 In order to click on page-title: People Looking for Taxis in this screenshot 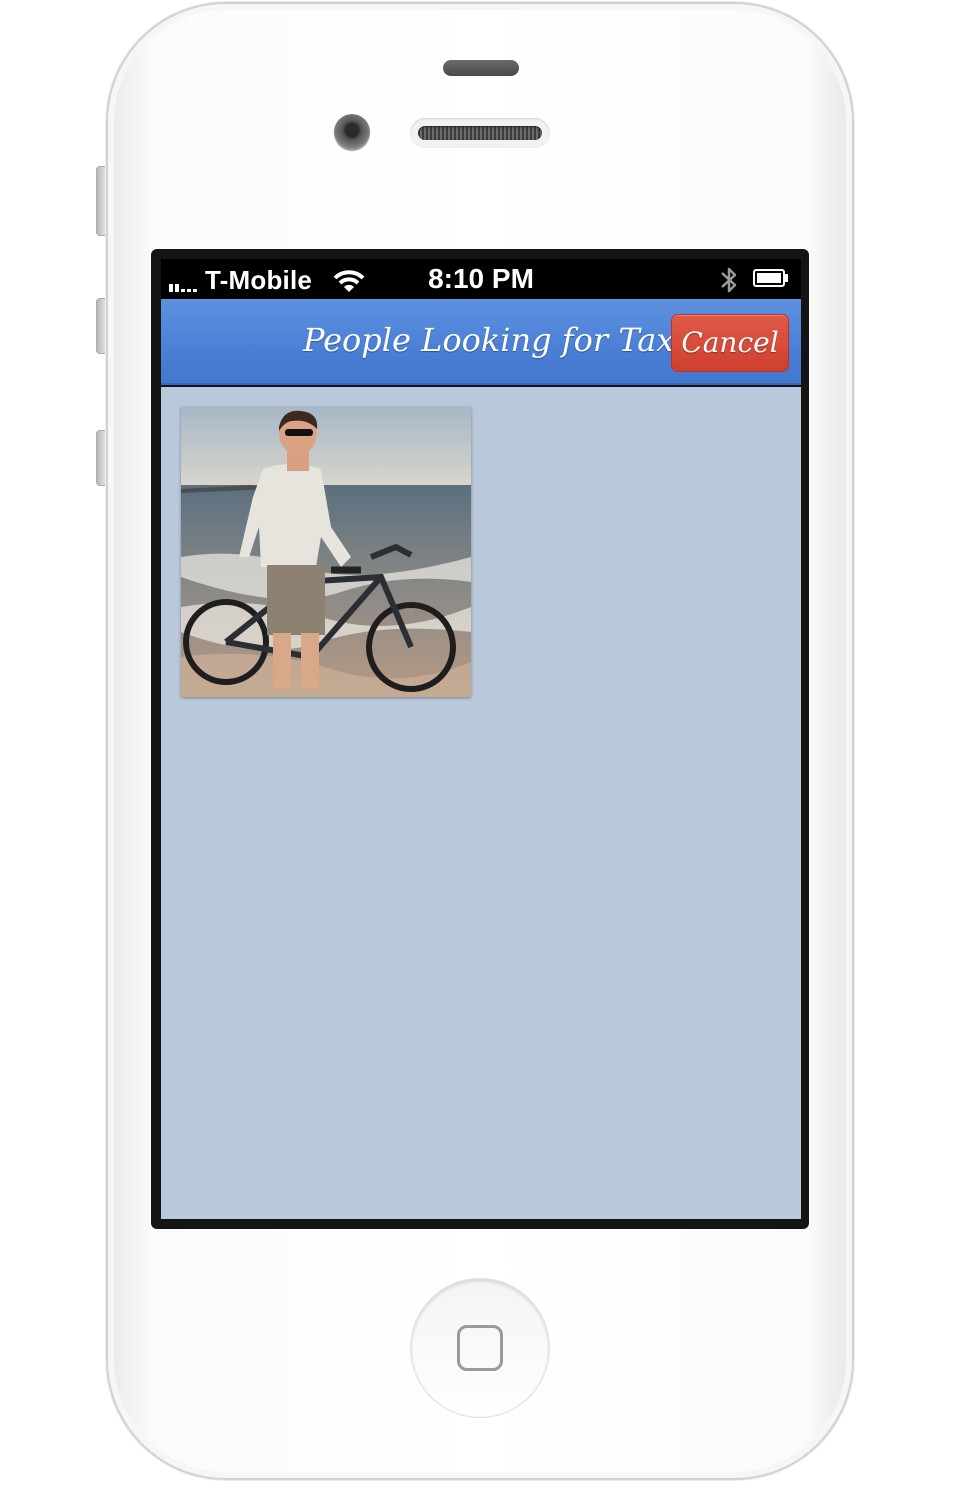, I will do `click(501, 340)`.